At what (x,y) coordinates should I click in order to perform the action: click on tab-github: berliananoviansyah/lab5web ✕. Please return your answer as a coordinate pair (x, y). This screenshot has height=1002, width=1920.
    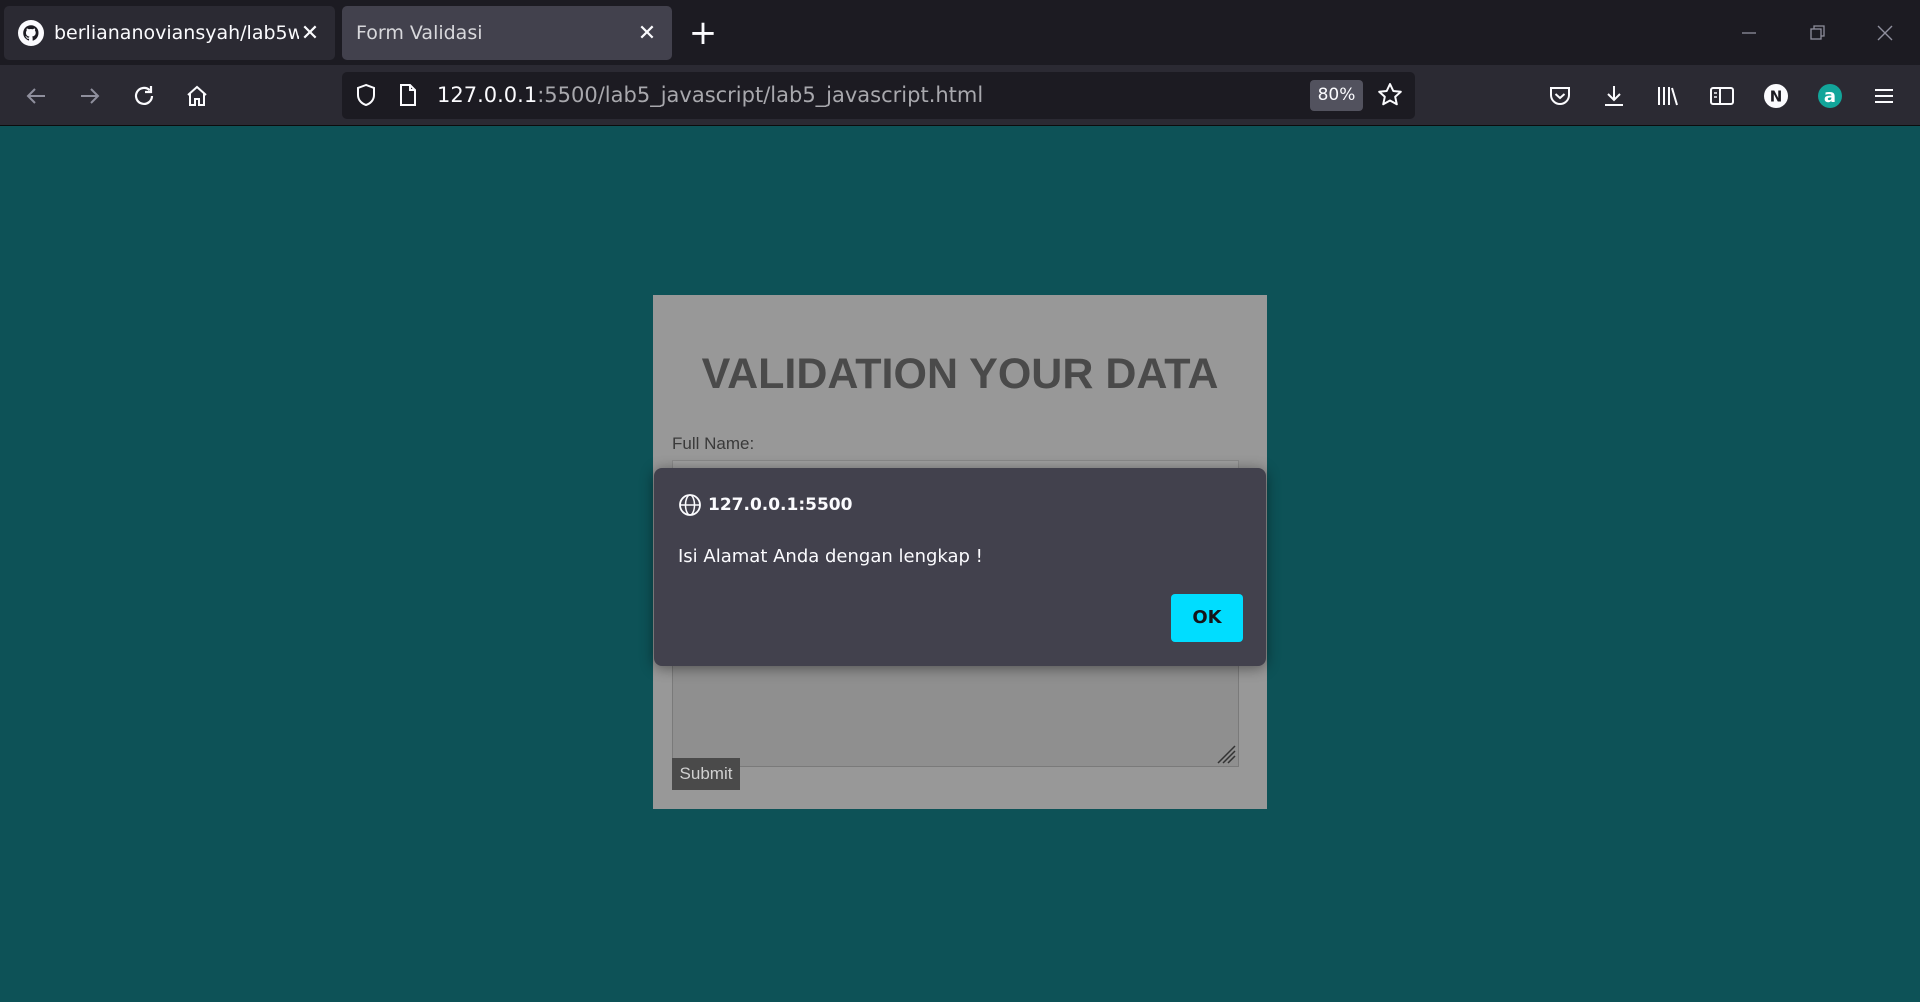
    Looking at the image, I should click on (169, 33).